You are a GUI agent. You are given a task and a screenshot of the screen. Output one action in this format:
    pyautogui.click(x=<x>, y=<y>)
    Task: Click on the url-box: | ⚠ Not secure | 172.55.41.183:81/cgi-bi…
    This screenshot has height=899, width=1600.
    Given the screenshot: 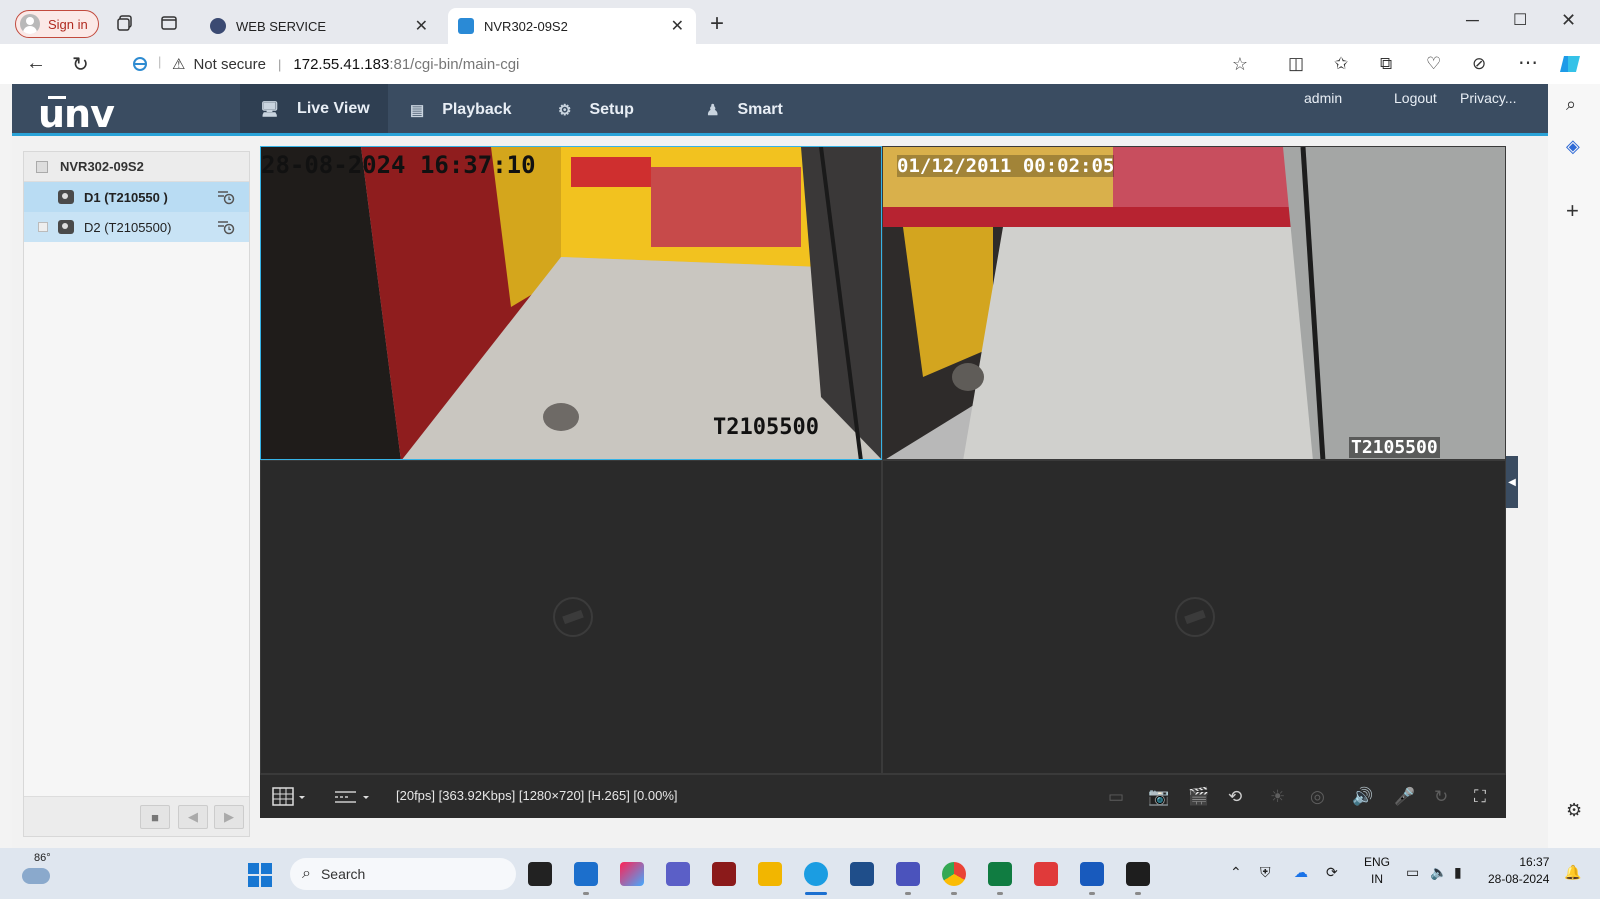 What is the action you would take?
    pyautogui.click(x=694, y=64)
    